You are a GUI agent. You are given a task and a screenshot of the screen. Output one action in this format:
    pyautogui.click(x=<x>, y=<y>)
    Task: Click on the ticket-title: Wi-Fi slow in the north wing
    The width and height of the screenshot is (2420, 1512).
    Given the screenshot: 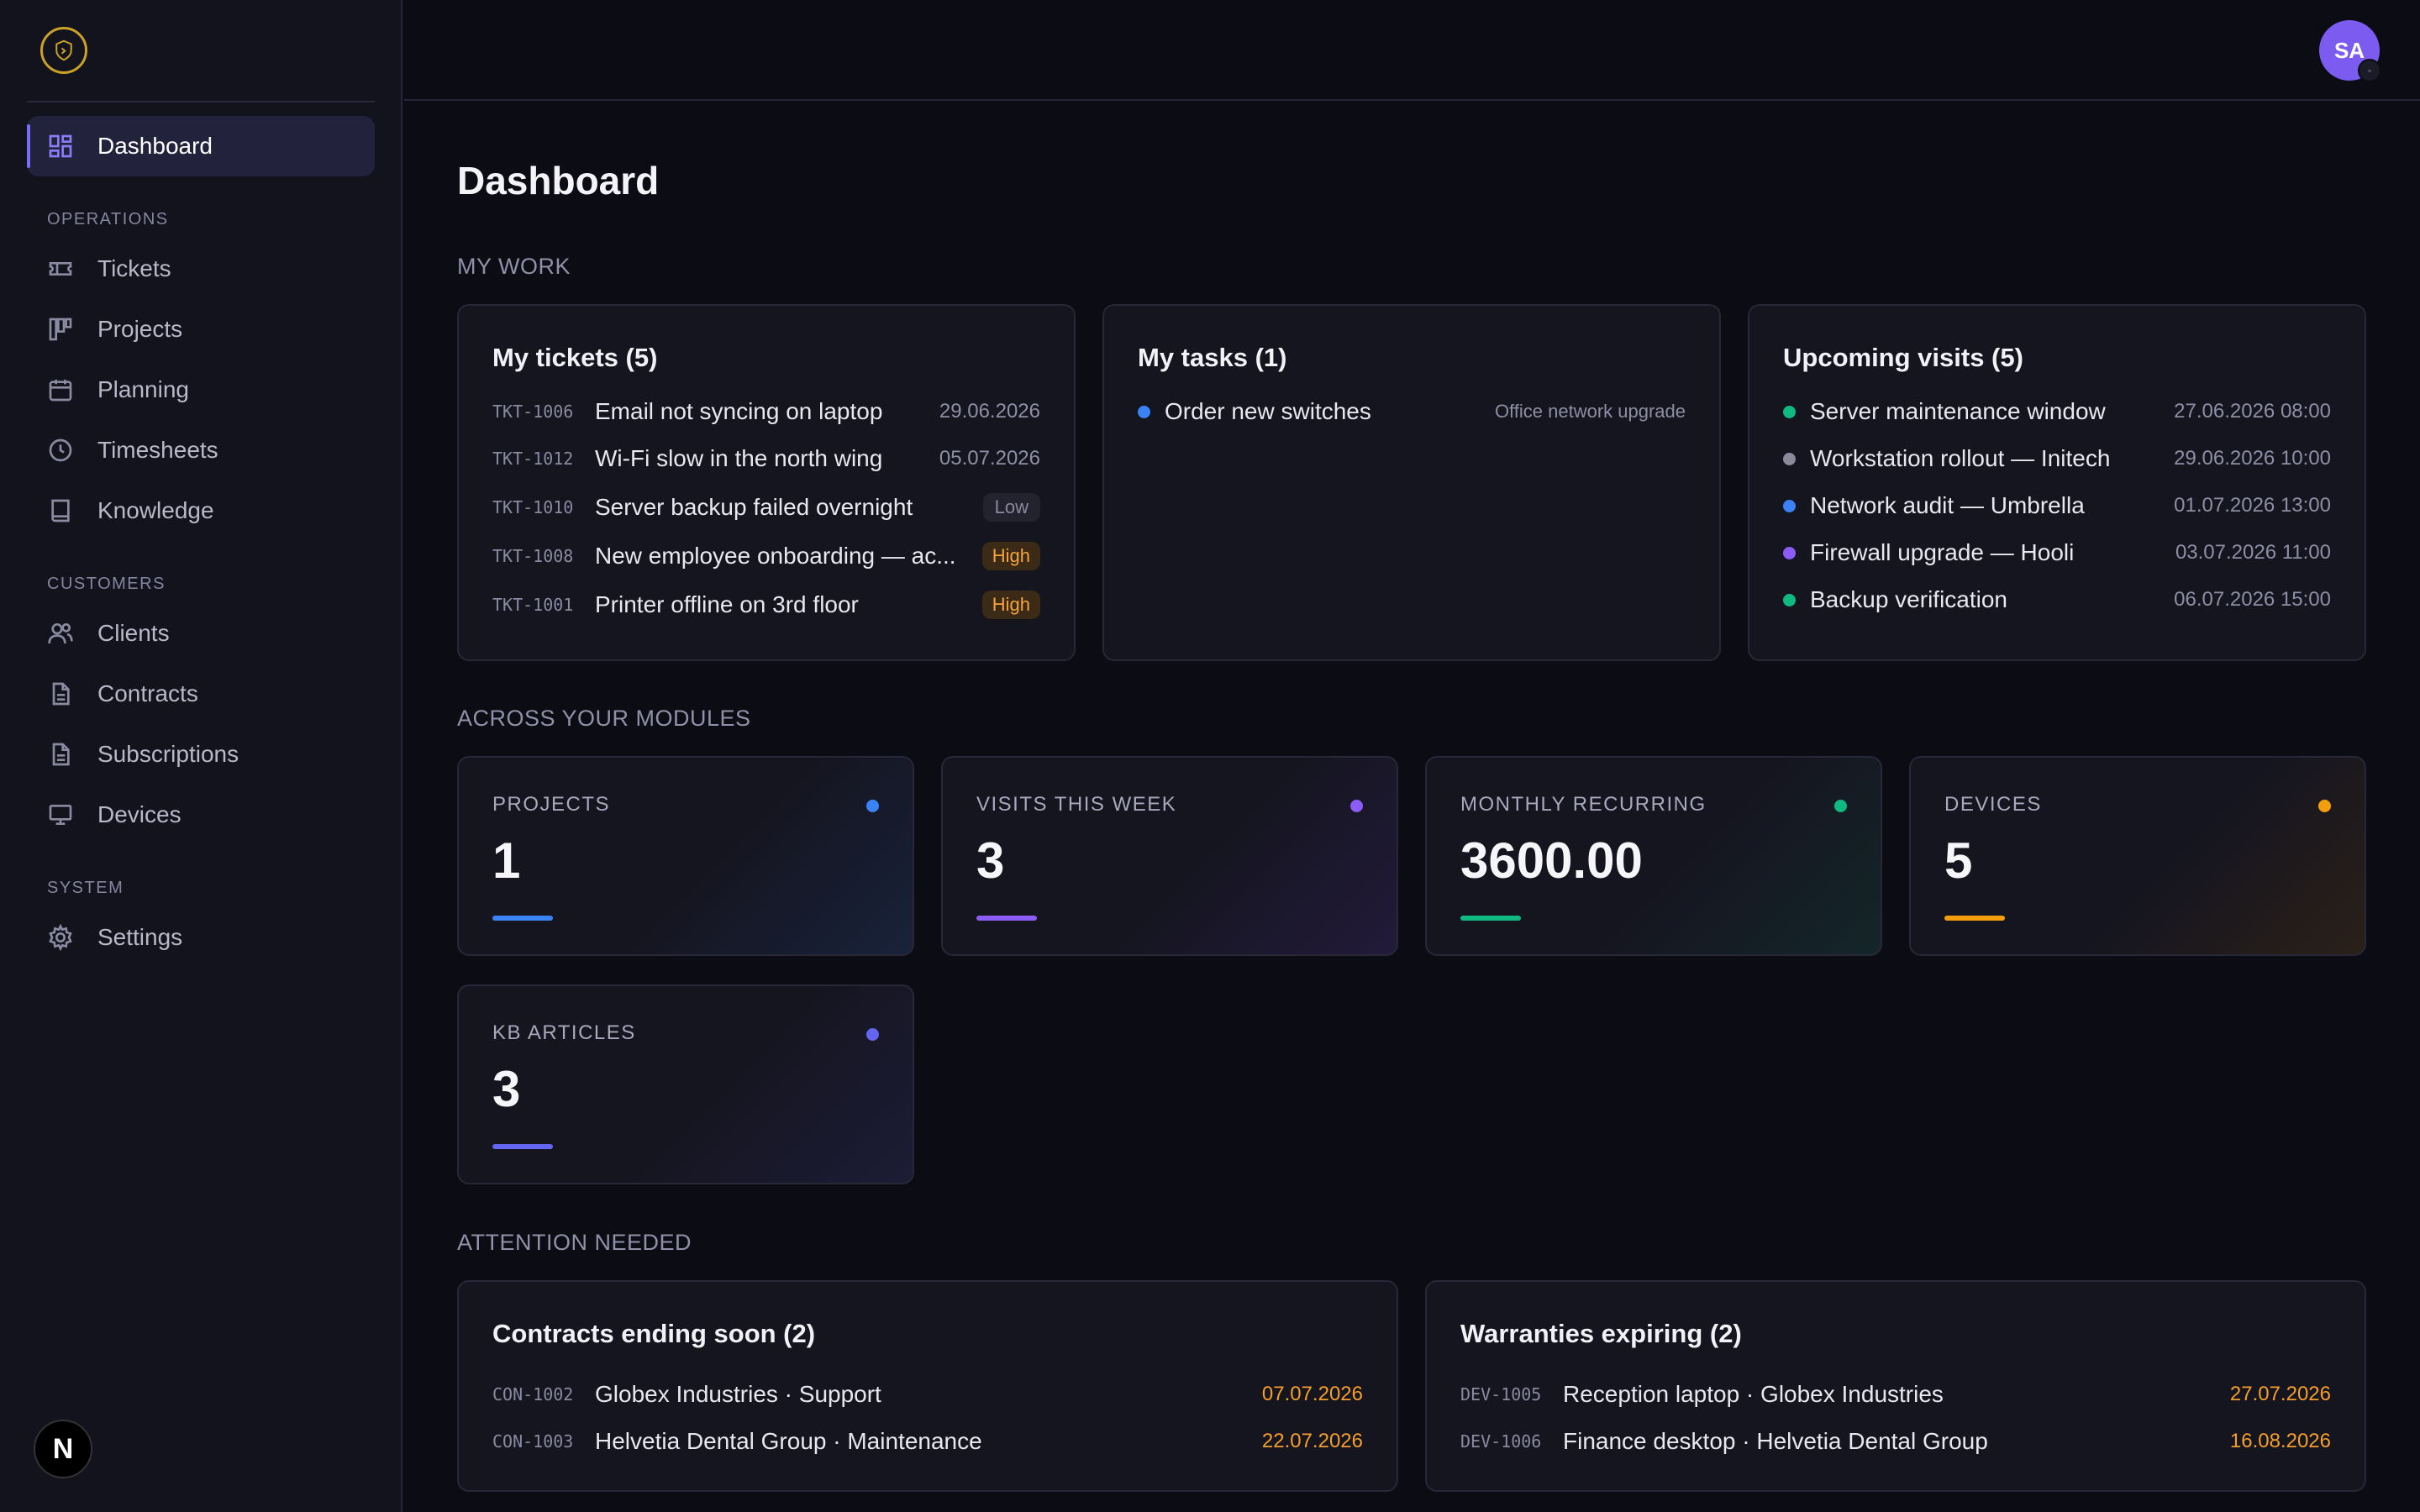 What is the action you would take?
    pyautogui.click(x=739, y=458)
    